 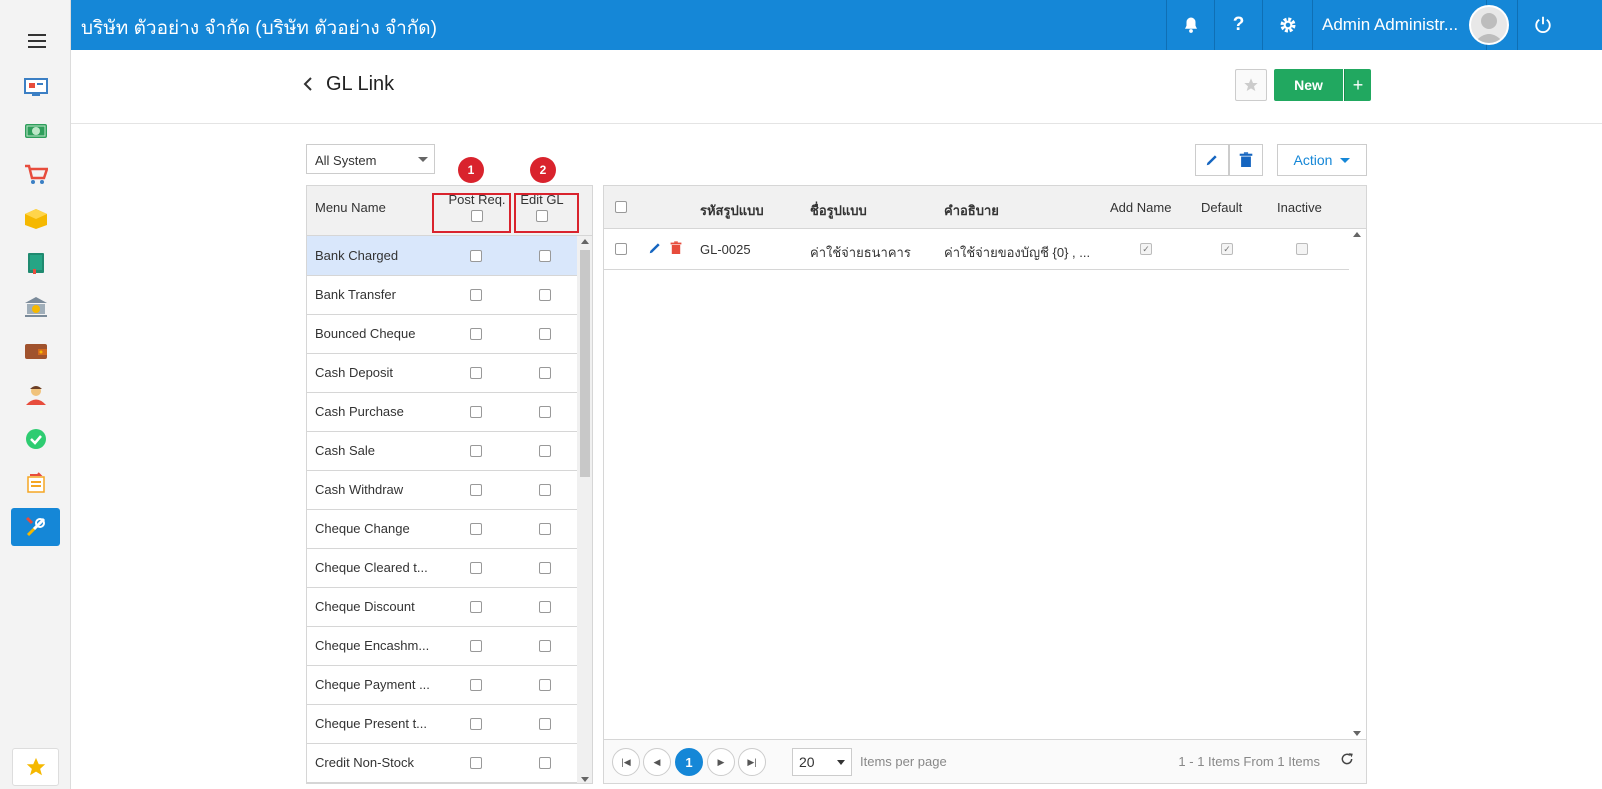 I want to click on system-select: All System, so click(x=370, y=159).